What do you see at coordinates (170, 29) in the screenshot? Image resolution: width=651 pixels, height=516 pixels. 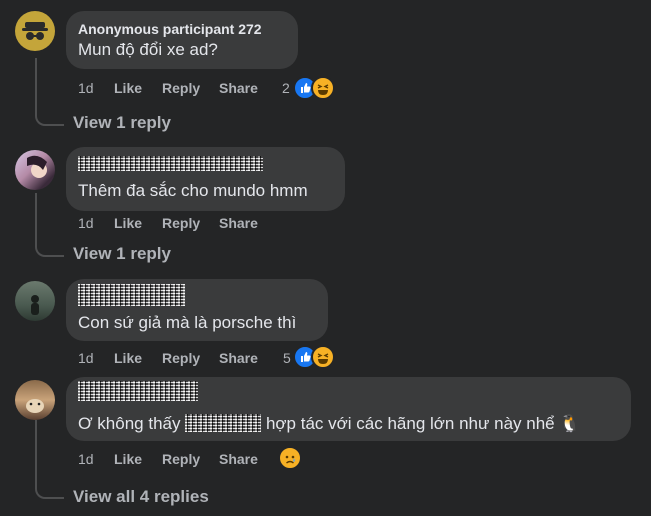 I see `comment-author: Anonymous participant 272` at bounding box center [170, 29].